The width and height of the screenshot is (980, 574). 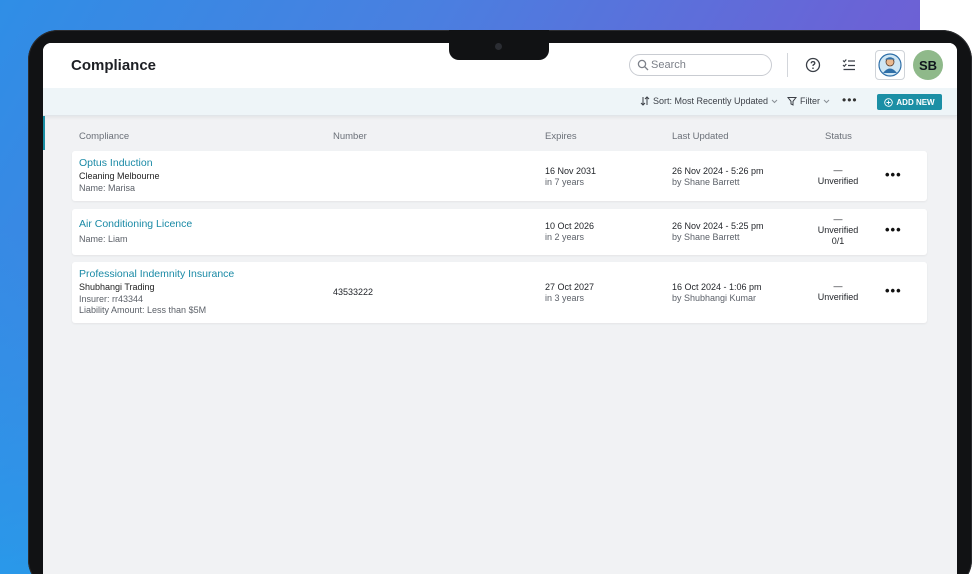 I want to click on column-header-number: Number, so click(x=350, y=136).